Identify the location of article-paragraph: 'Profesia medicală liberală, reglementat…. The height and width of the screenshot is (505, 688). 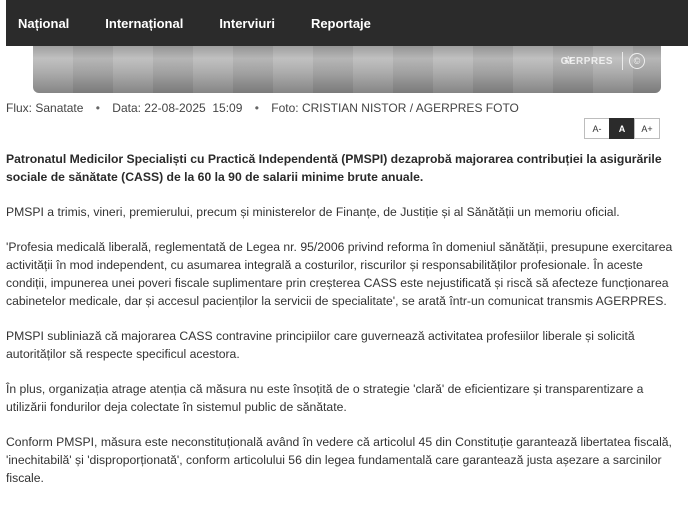
(339, 274).